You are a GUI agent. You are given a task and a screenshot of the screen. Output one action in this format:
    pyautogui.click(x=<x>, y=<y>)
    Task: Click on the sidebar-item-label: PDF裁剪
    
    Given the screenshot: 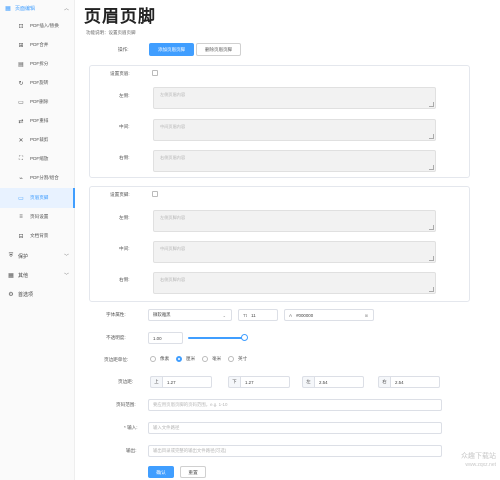 What is the action you would take?
    pyautogui.click(x=39, y=139)
    